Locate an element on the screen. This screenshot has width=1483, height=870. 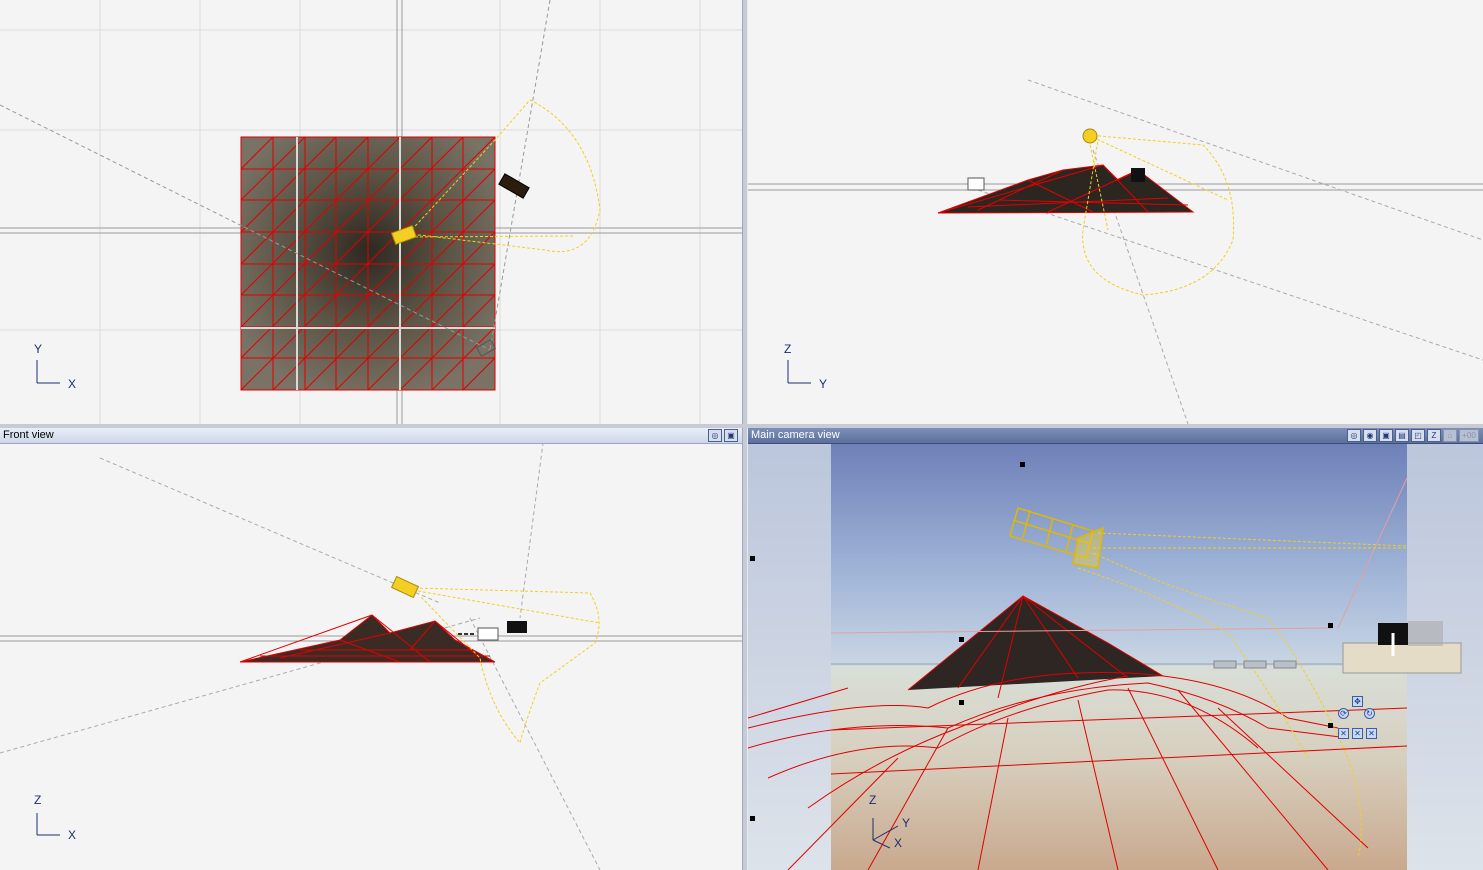
move-icon: ✥ is located at coordinates (1357, 701).